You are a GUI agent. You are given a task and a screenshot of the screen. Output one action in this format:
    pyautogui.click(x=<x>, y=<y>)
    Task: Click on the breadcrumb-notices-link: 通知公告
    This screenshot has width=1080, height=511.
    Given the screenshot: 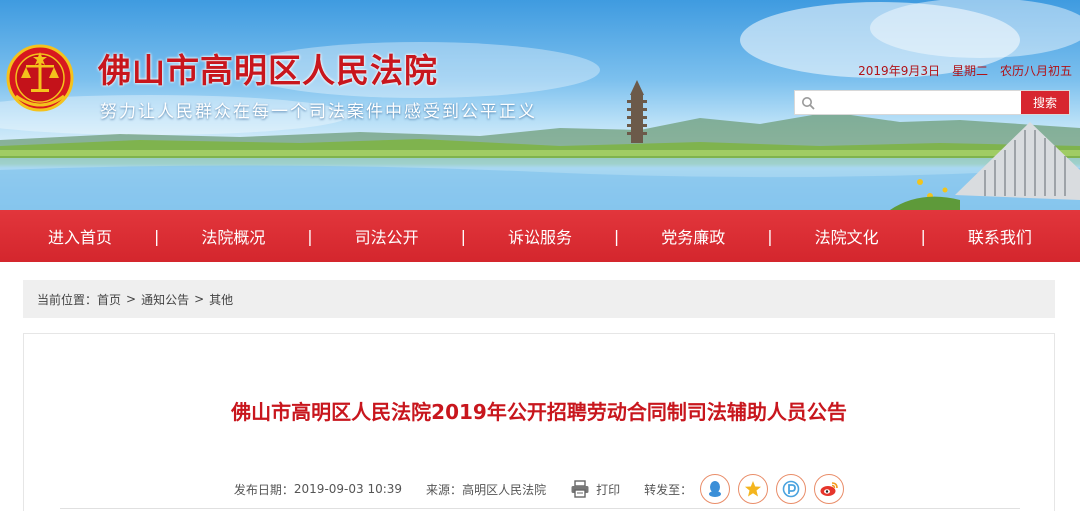 What is the action you would take?
    pyautogui.click(x=165, y=299)
    